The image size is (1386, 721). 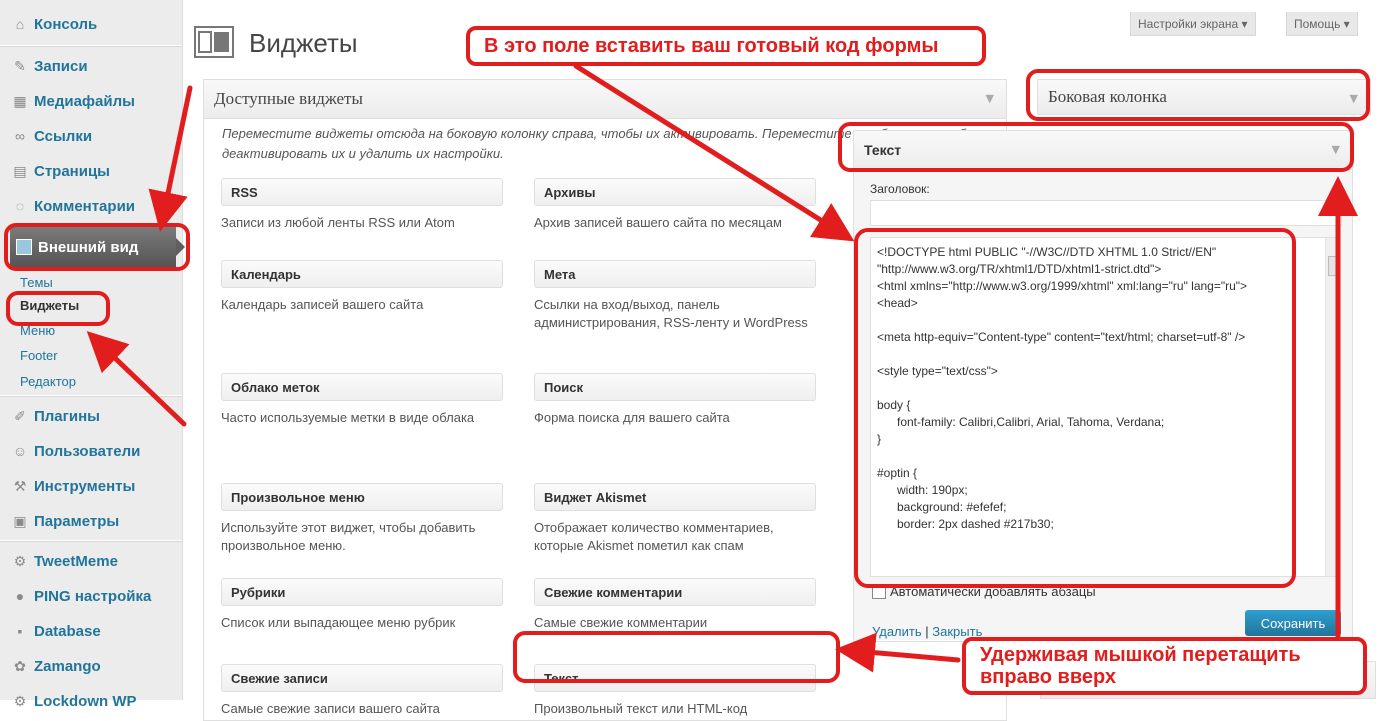 What do you see at coordinates (20, 631) in the screenshot?
I see `database-icon: ▪` at bounding box center [20, 631].